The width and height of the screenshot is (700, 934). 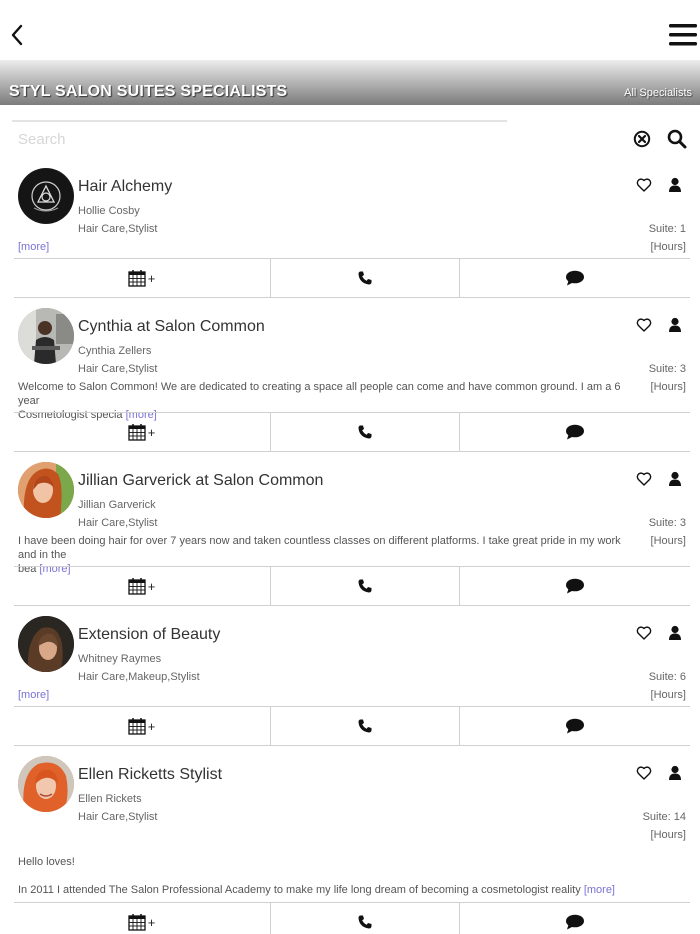 What do you see at coordinates (139, 677) in the screenshot?
I see `specialist-categories: Hair Care,Makeup,Stylist` at bounding box center [139, 677].